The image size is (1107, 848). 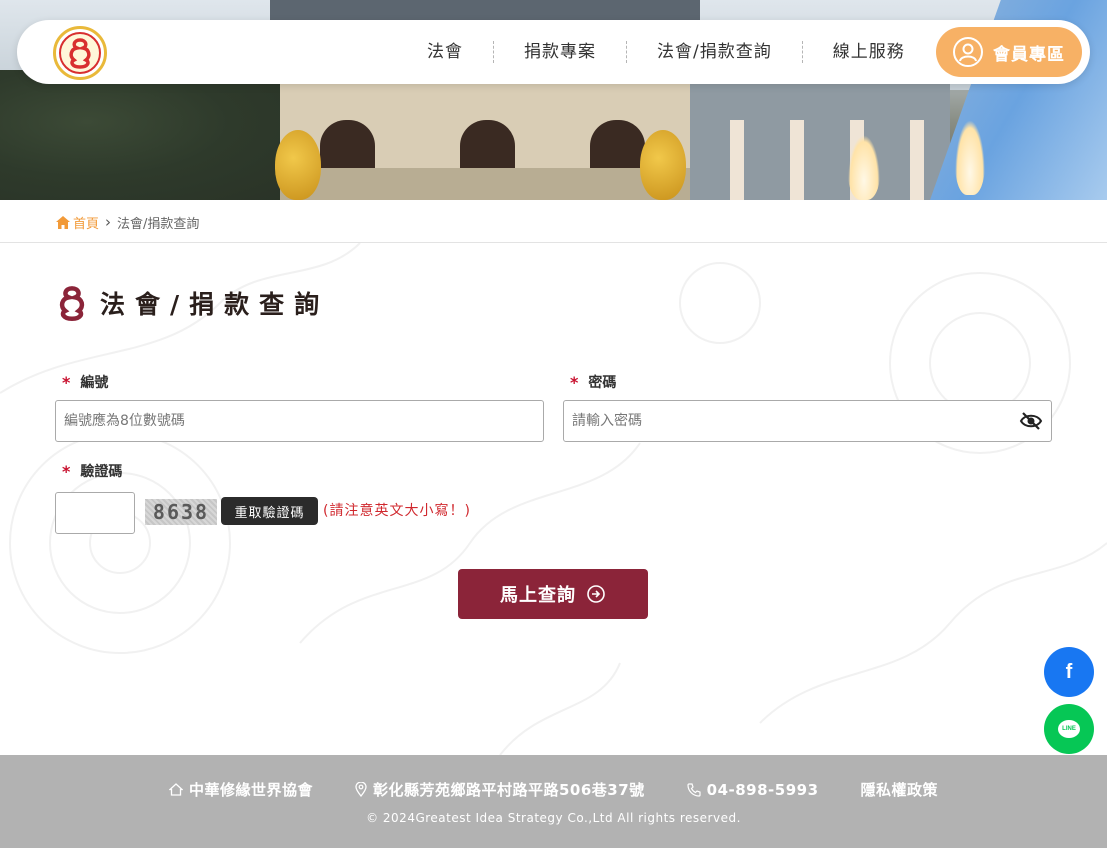 I want to click on password-label-text: 密碼, so click(x=602, y=383).